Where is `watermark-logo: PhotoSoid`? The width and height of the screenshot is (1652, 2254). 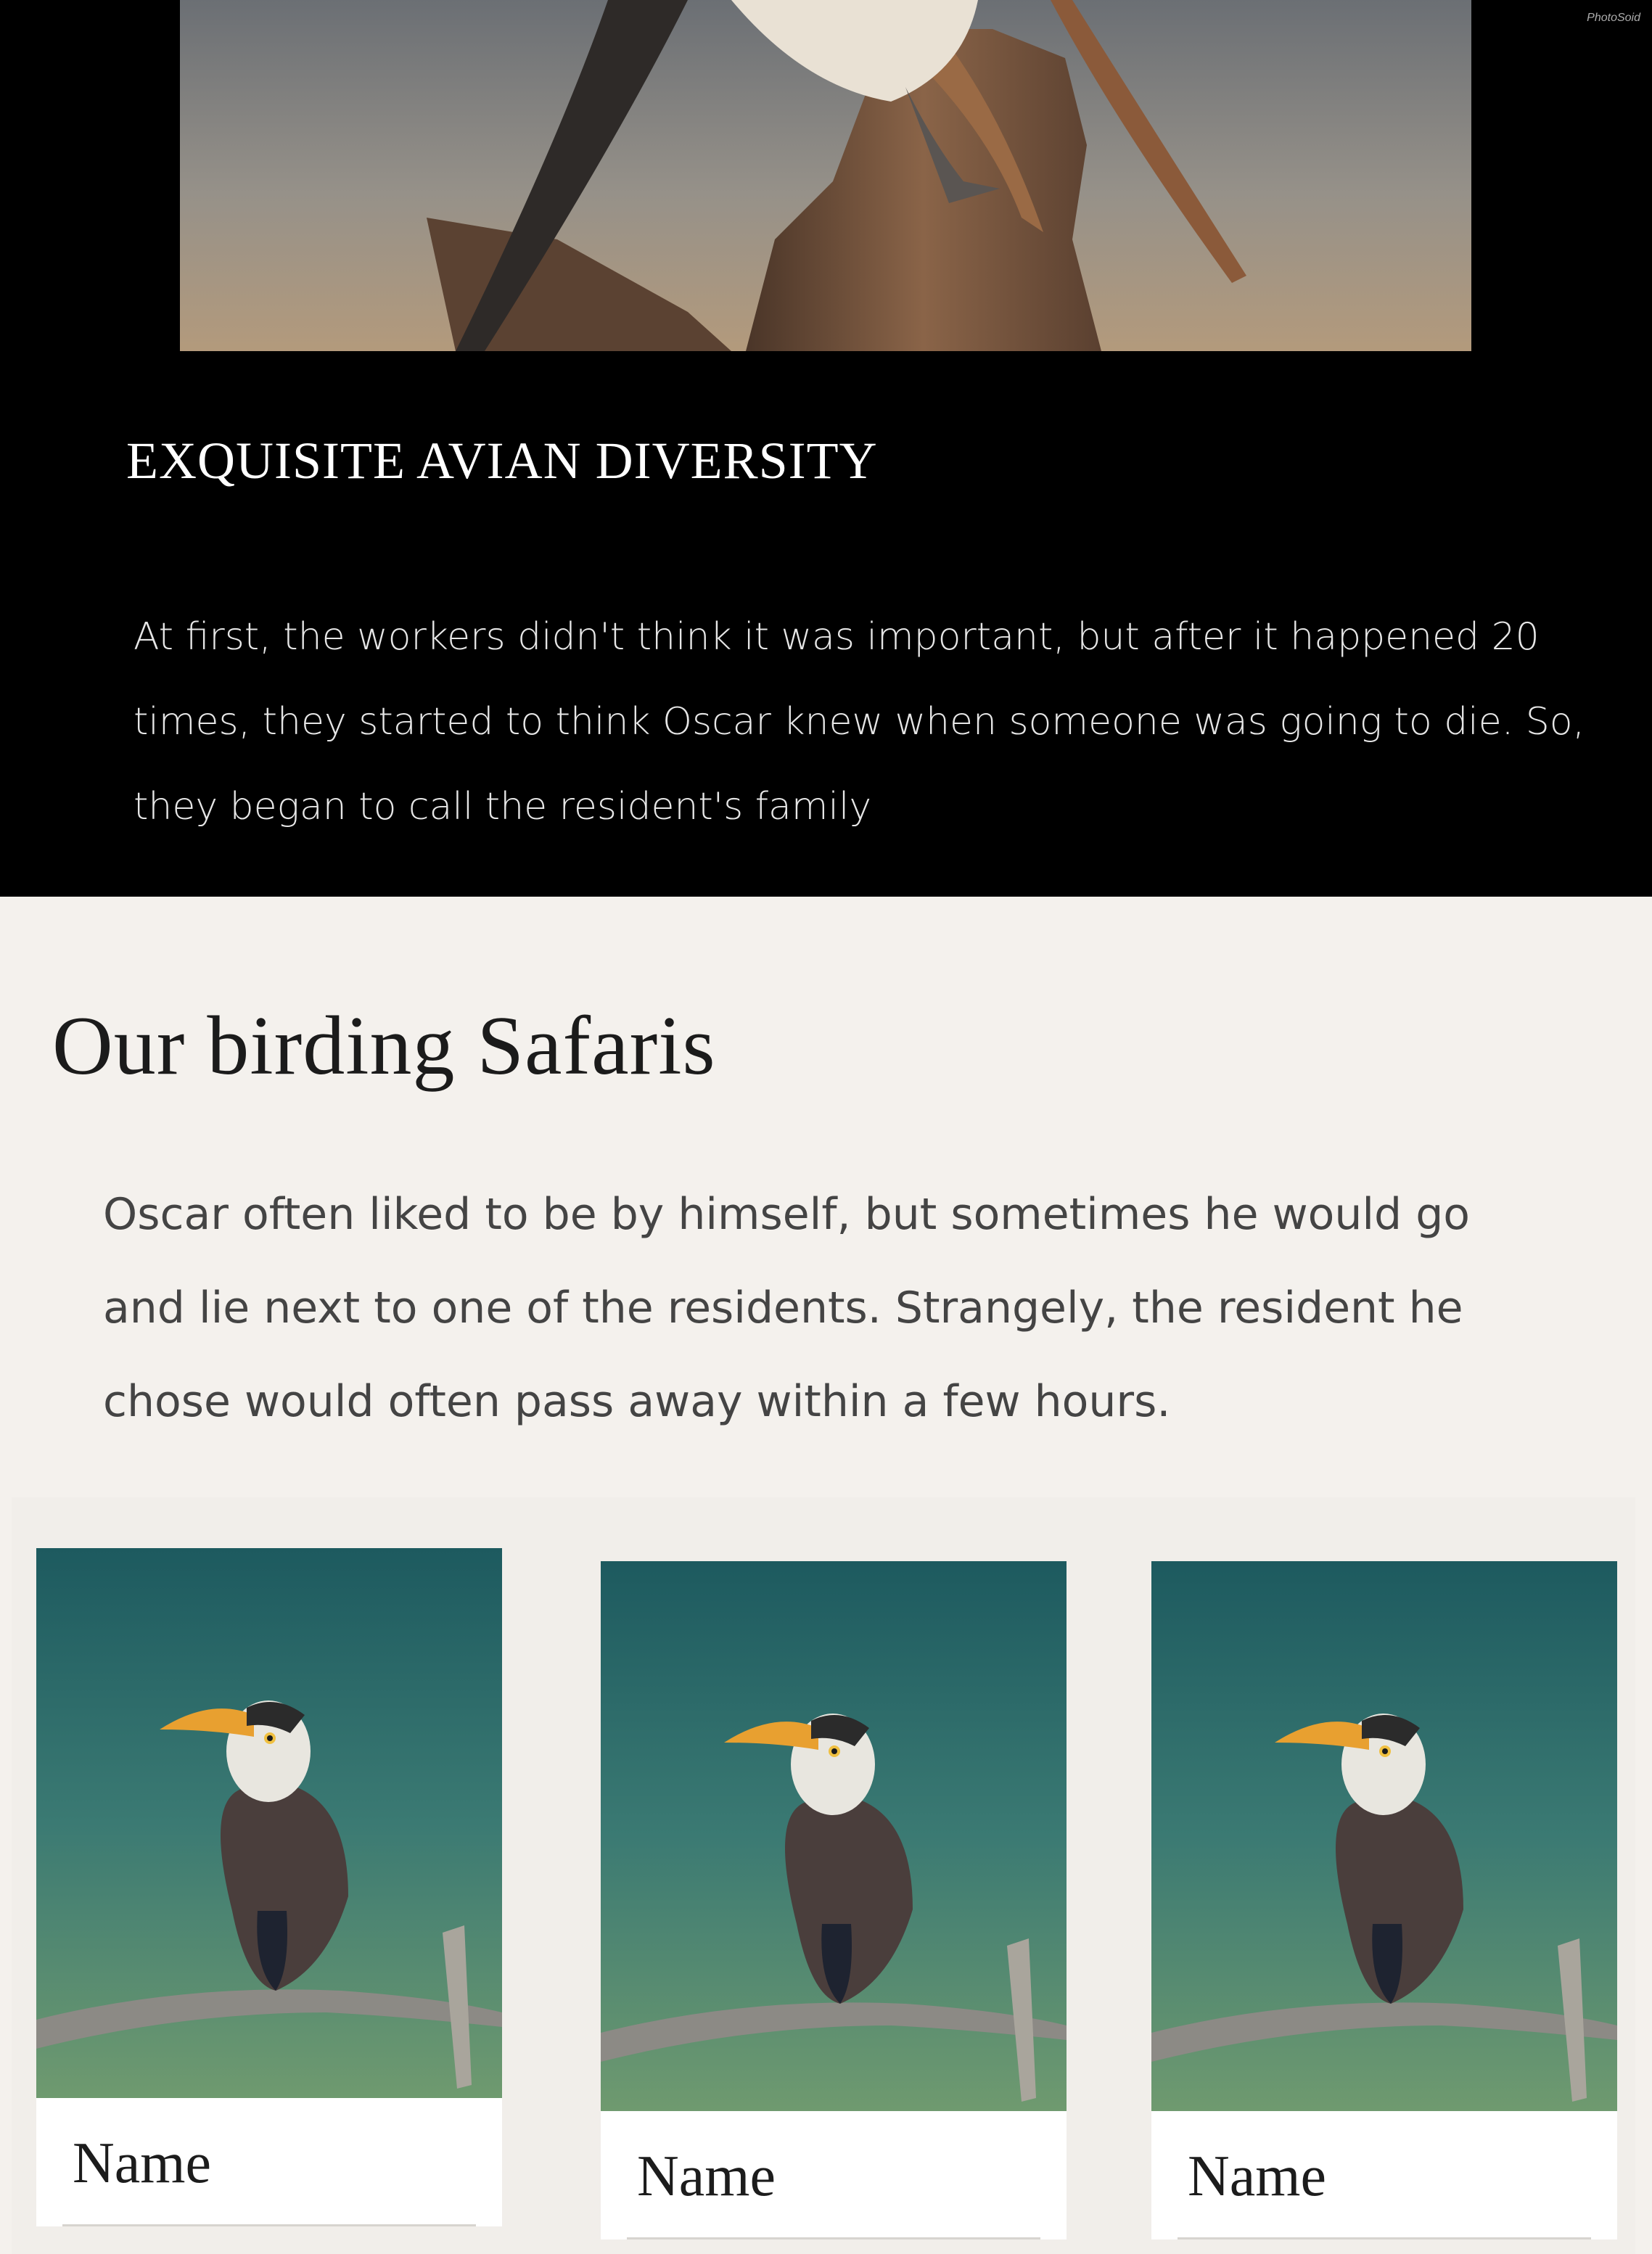
watermark-logo: PhotoSoid is located at coordinates (1613, 18).